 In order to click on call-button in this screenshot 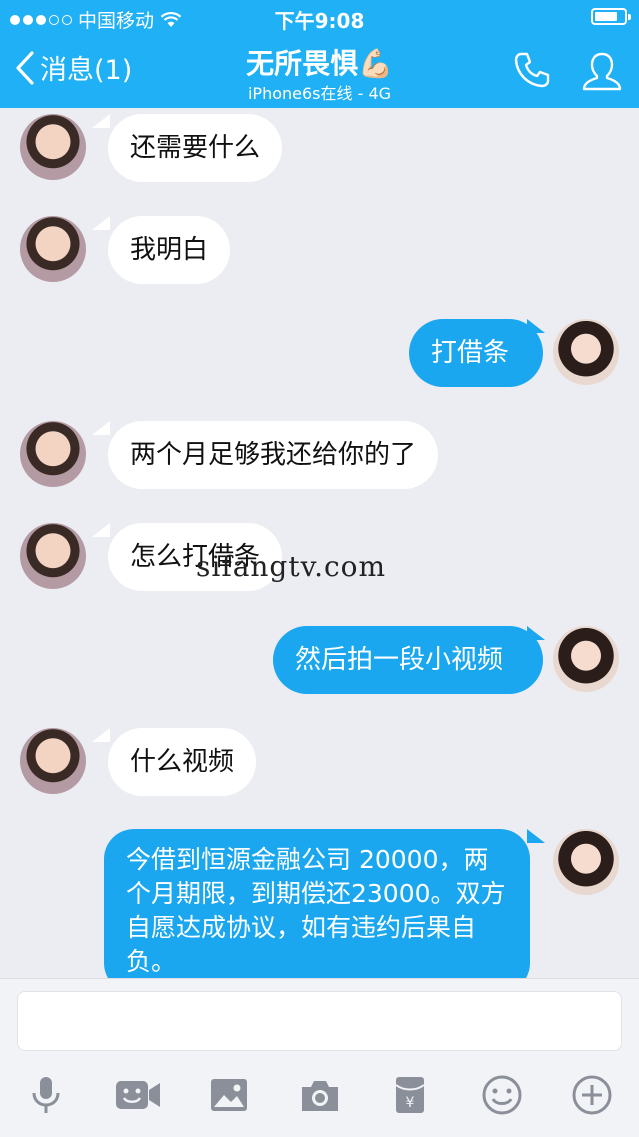, I will do `click(532, 72)`.